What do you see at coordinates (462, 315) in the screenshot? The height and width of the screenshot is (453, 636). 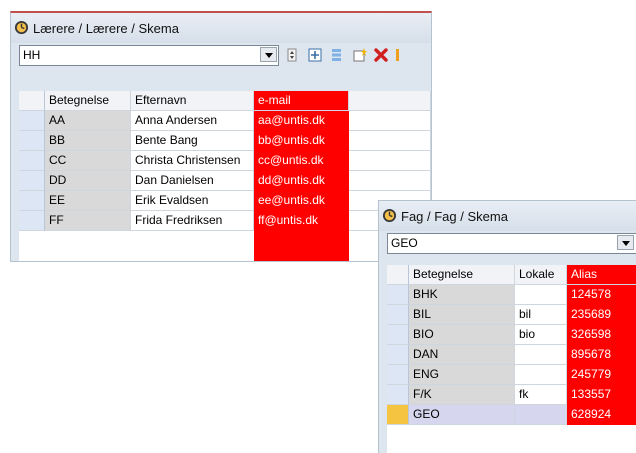 I see `code-cell: BIL` at bounding box center [462, 315].